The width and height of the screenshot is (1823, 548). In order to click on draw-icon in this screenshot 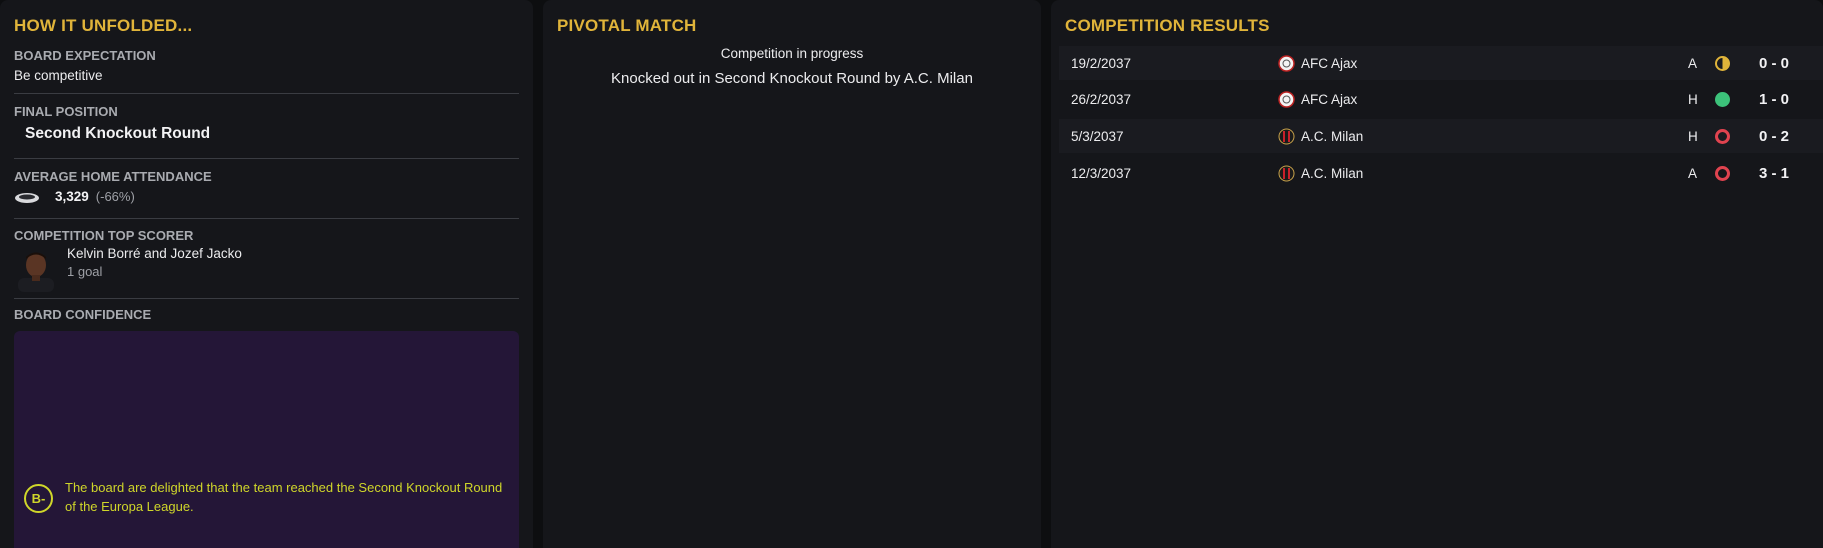, I will do `click(1722, 63)`.